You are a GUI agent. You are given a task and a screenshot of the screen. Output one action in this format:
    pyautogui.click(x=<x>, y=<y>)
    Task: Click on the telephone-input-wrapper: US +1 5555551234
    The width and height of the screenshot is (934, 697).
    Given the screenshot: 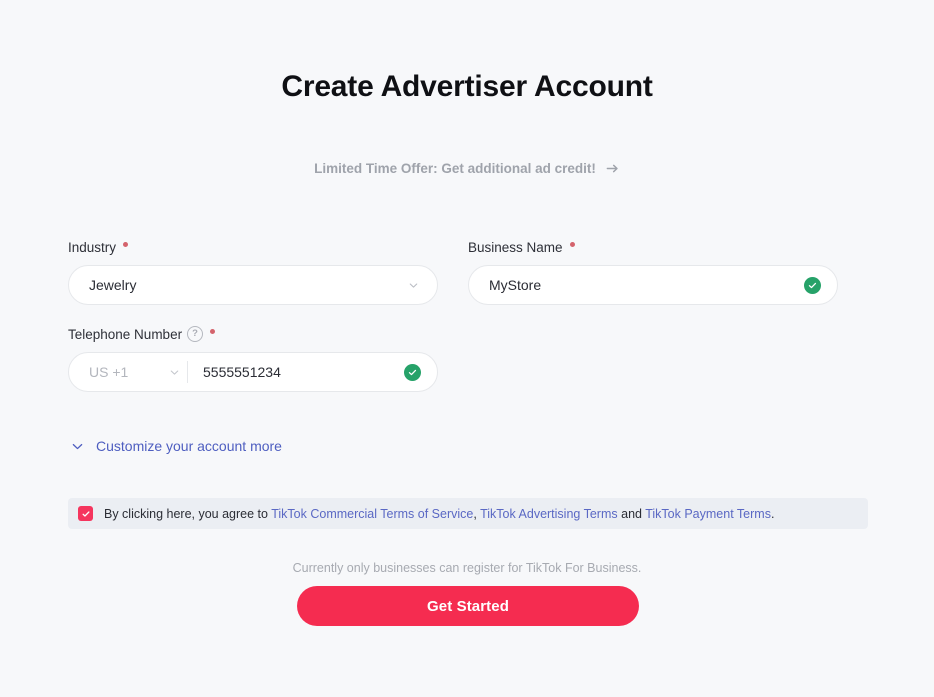 What is the action you would take?
    pyautogui.click(x=253, y=372)
    